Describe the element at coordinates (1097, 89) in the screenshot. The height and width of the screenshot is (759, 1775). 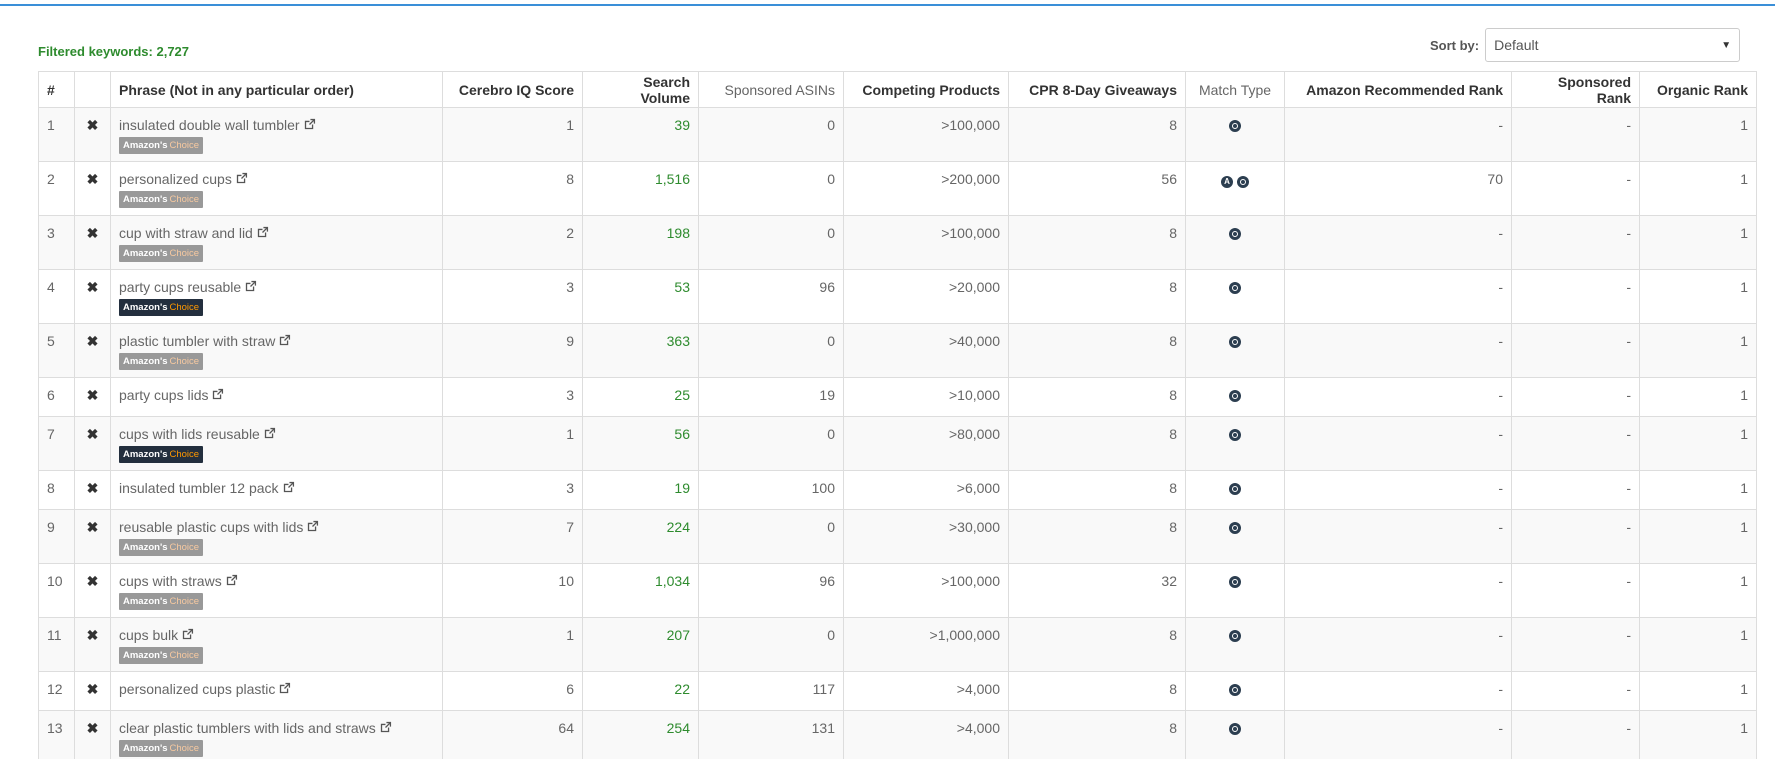
I see `col-header-cpr-giveaways: CPR 8-Day Giveaways` at that location.